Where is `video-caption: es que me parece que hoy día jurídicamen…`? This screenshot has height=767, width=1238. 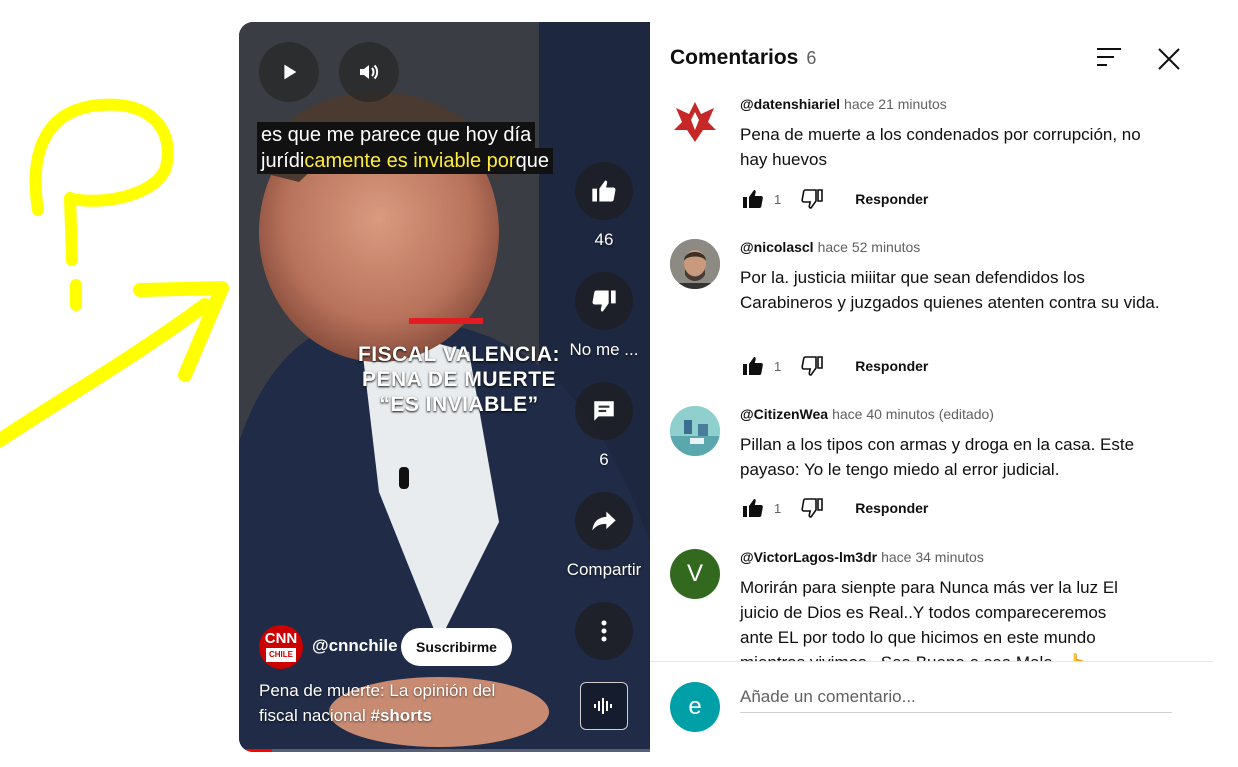
video-caption: es que me parece que hoy día jurídicamen… is located at coordinates (405, 148).